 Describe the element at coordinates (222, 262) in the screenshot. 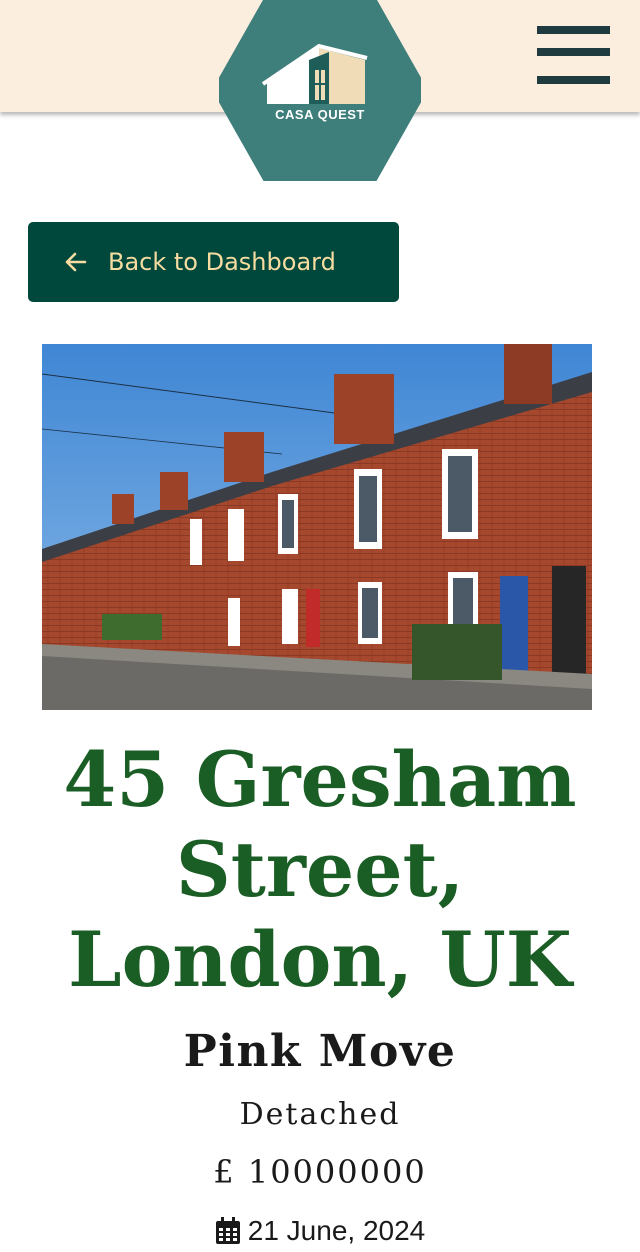

I see `back-button-label: Back to Dashboard` at that location.